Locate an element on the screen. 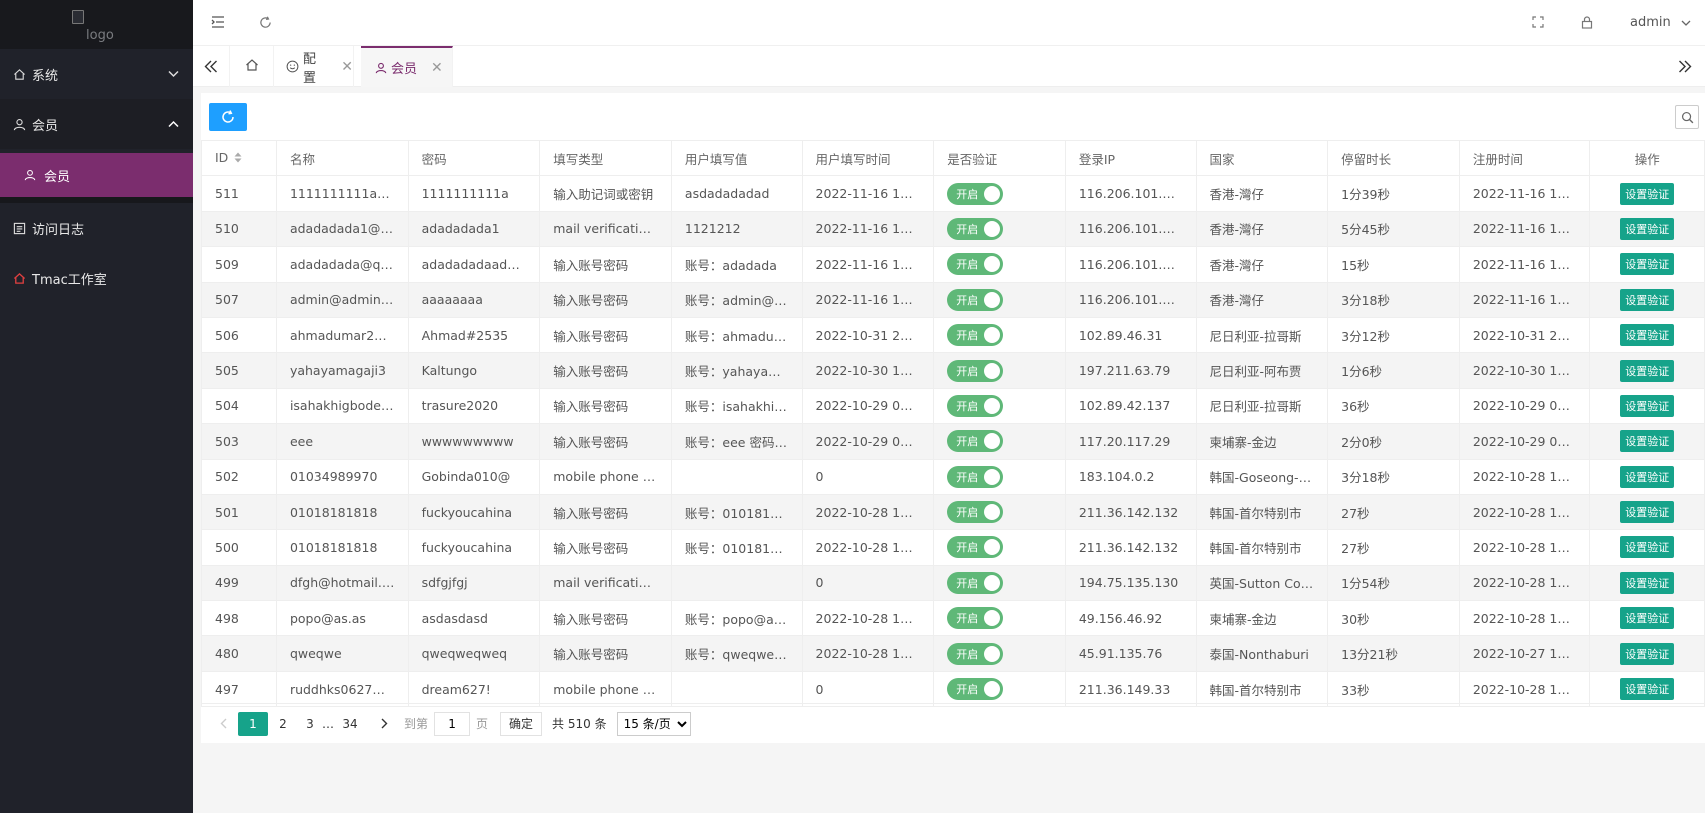 This screenshot has width=1705, height=813. prev-page-button is located at coordinates (223, 724).